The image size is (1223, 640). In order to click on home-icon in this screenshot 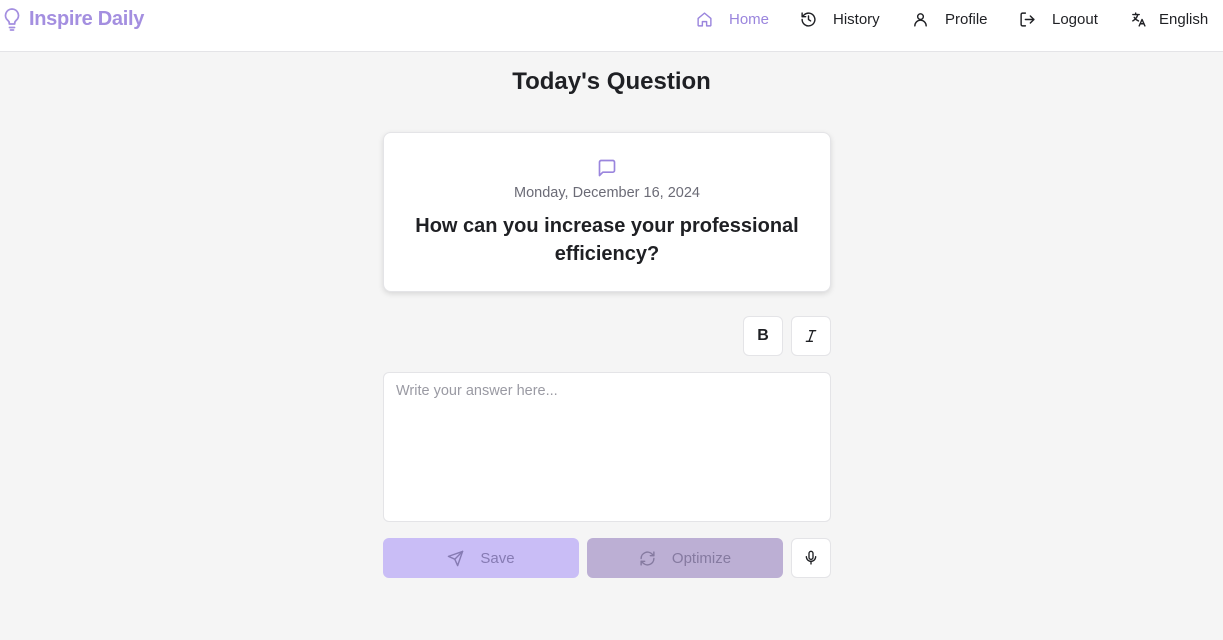, I will do `click(704, 19)`.